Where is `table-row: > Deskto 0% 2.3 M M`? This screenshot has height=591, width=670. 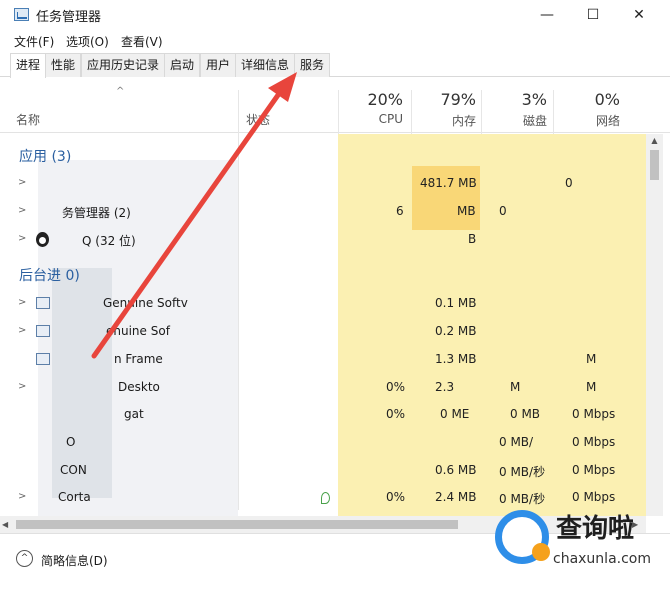 table-row: > Deskto 0% 2.3 M M is located at coordinates (323, 388).